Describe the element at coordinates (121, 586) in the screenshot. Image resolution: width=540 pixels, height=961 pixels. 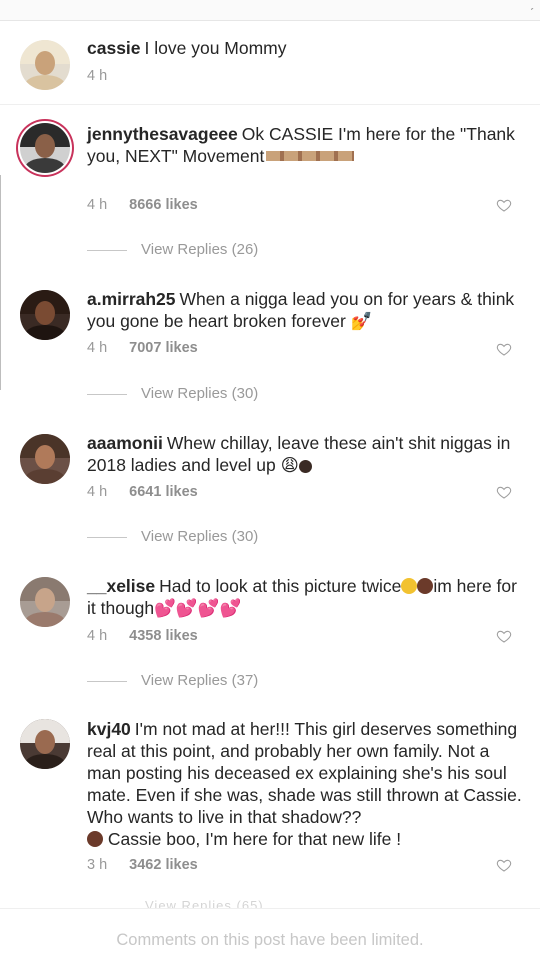
I see `username: __xelise` at that location.